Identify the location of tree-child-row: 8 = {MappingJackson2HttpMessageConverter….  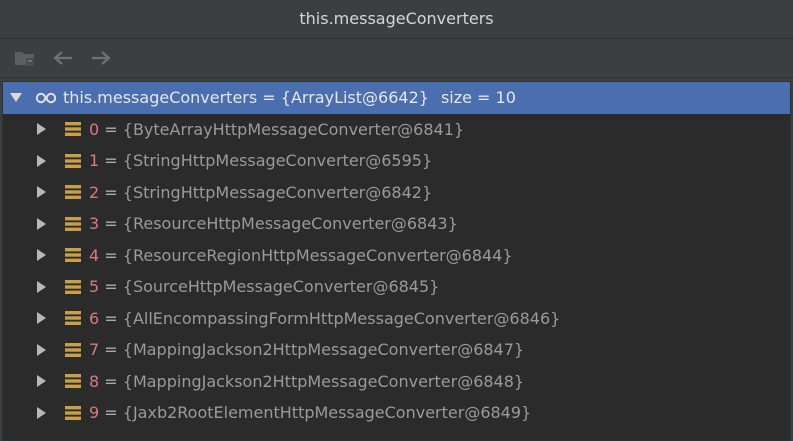
(396, 382).